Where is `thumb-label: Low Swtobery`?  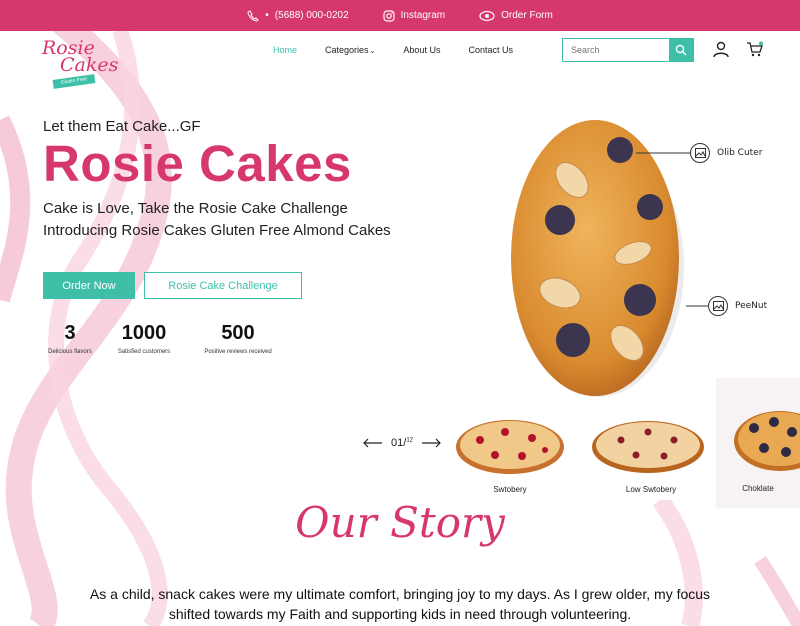
thumb-label: Low Swtobery is located at coordinates (651, 489).